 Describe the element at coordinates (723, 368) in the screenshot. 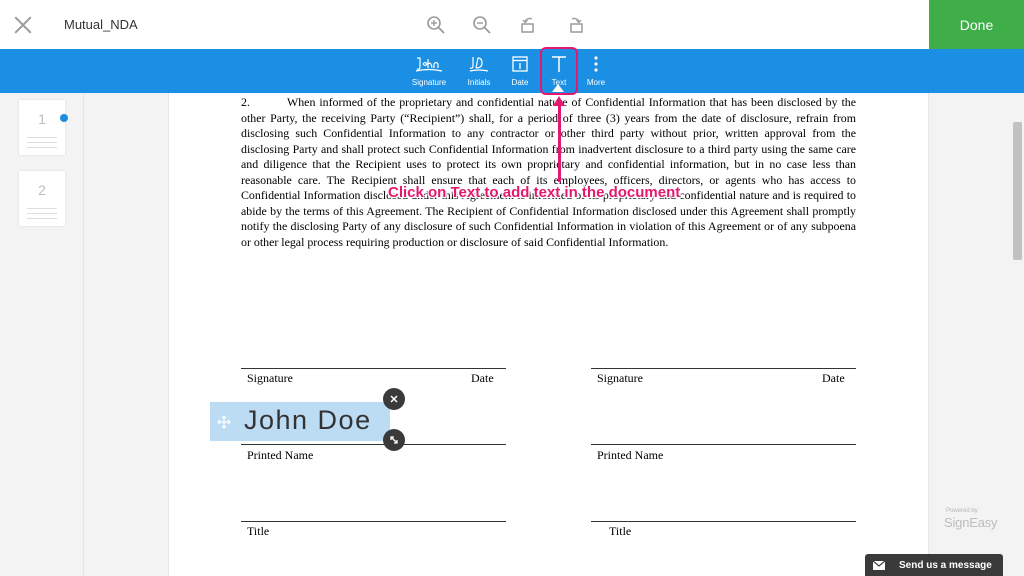

I see `signature-line-right` at that location.